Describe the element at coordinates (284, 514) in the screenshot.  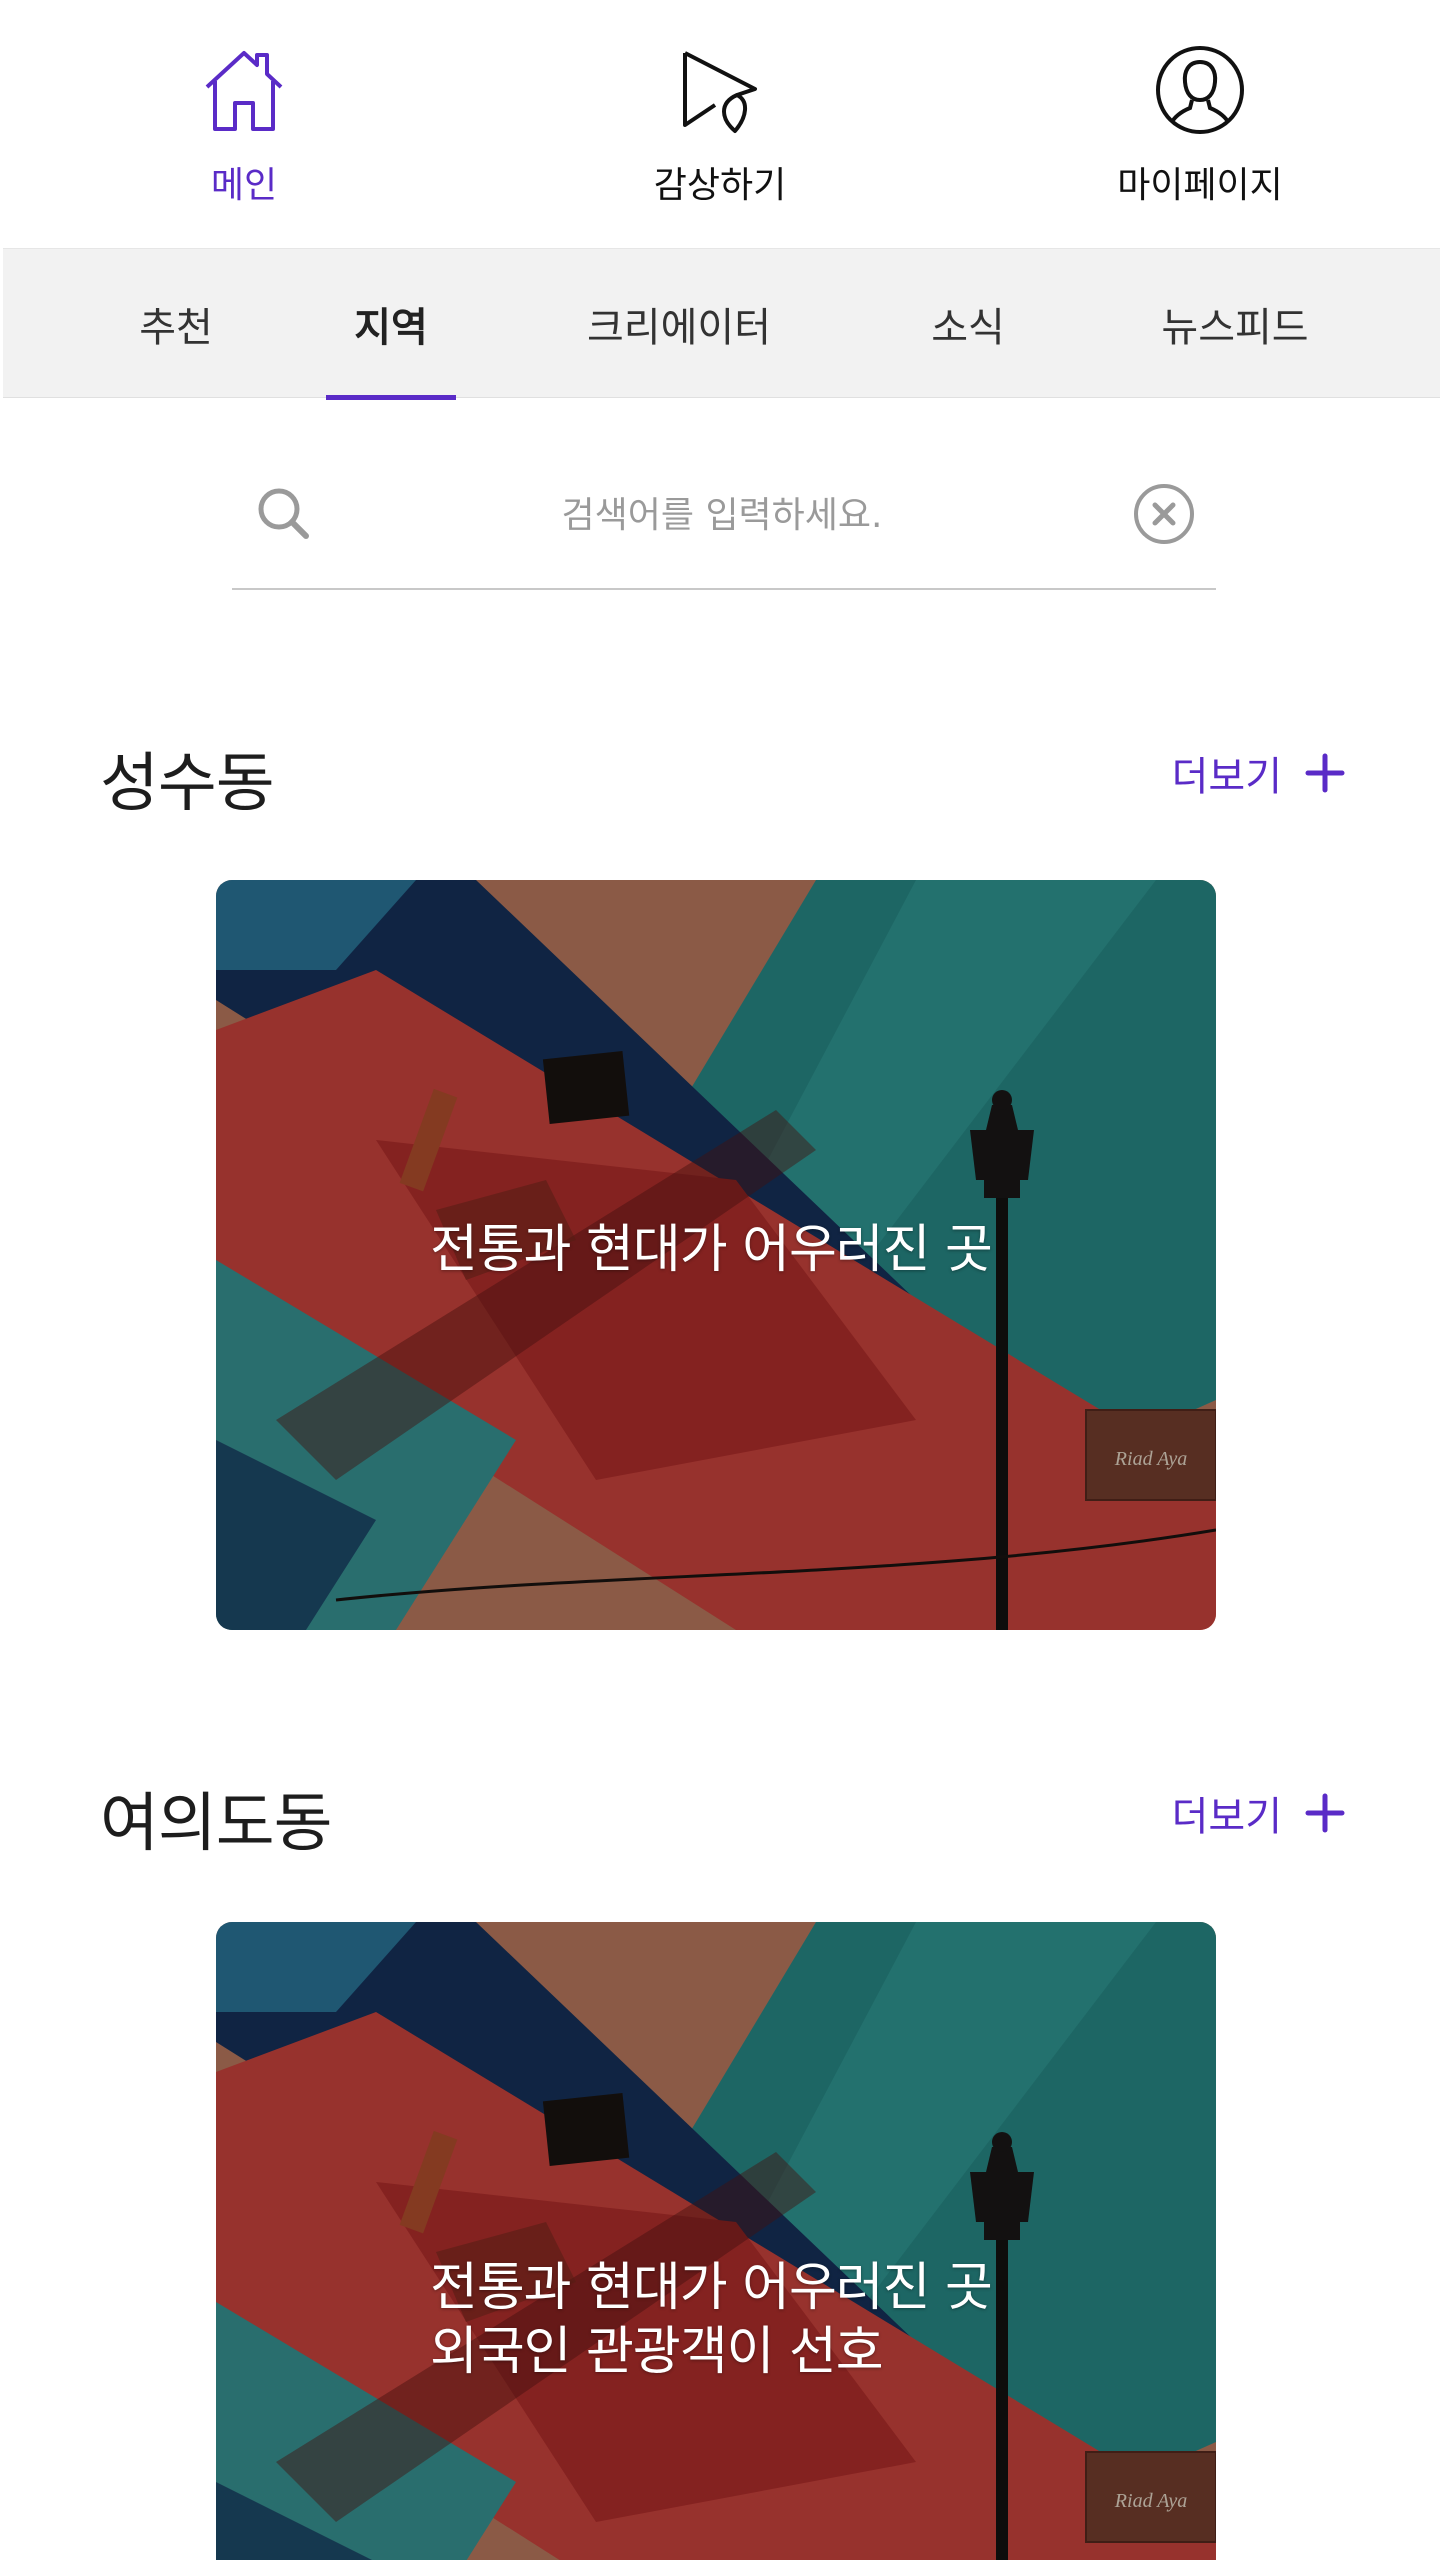
I see `search-icon` at that location.